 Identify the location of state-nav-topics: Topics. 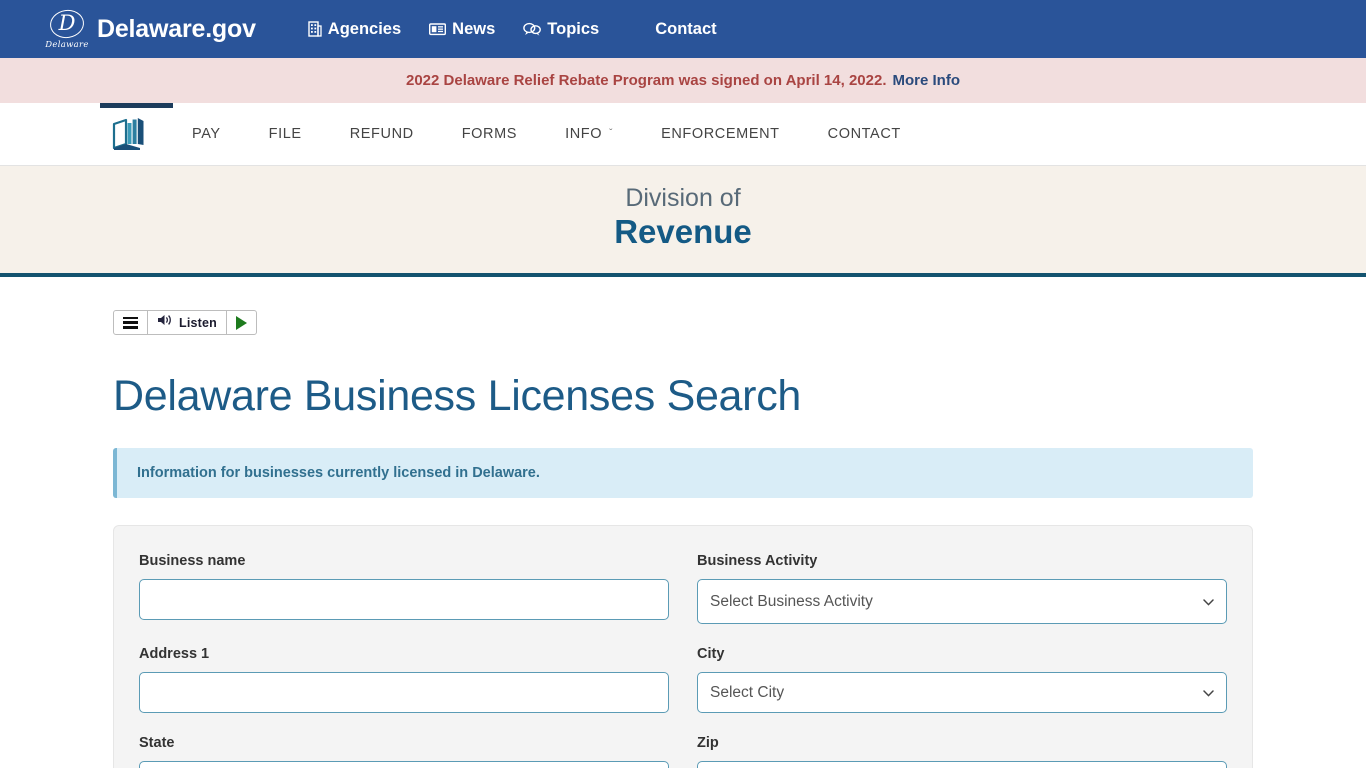
(561, 29).